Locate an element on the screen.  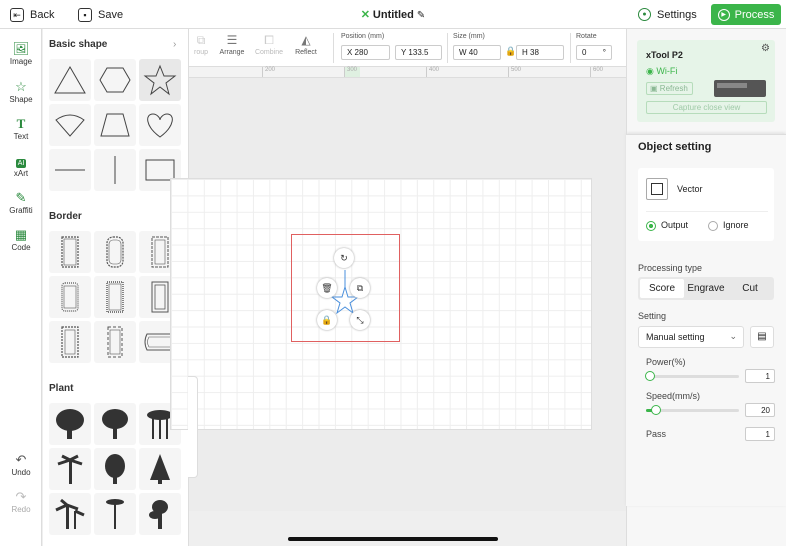
copy-icon: ⧉ is located at coordinates (360, 287).